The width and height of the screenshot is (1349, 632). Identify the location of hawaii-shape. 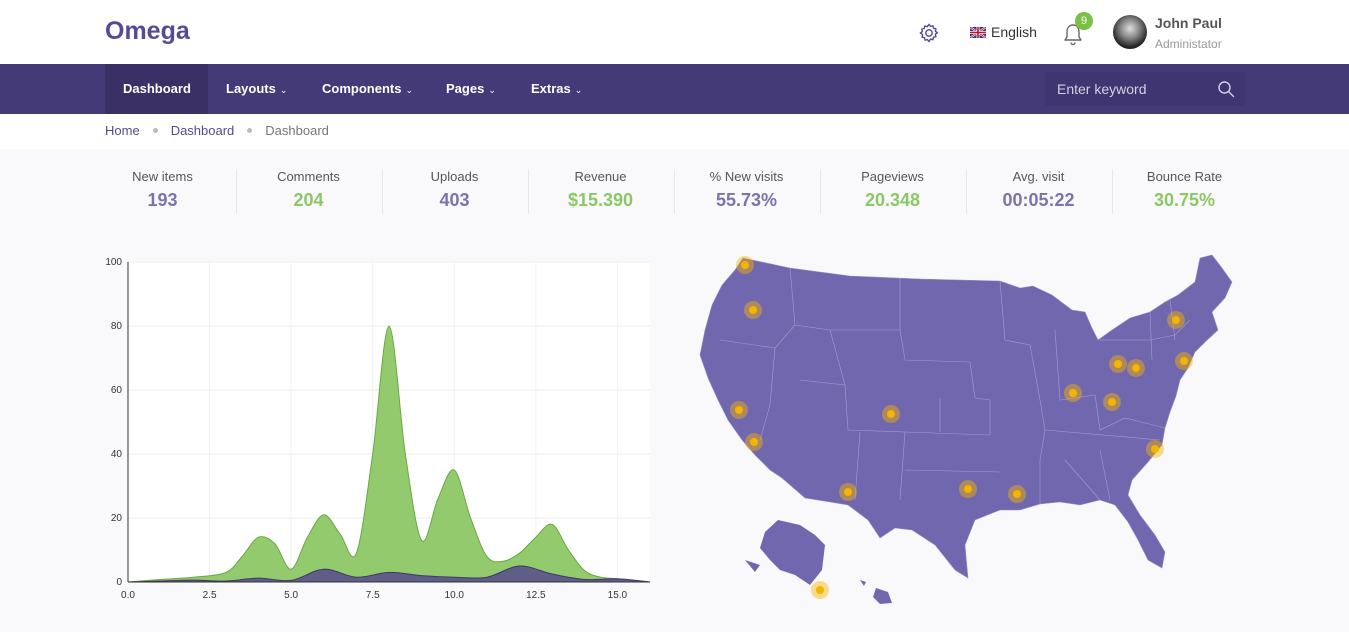
(876, 592).